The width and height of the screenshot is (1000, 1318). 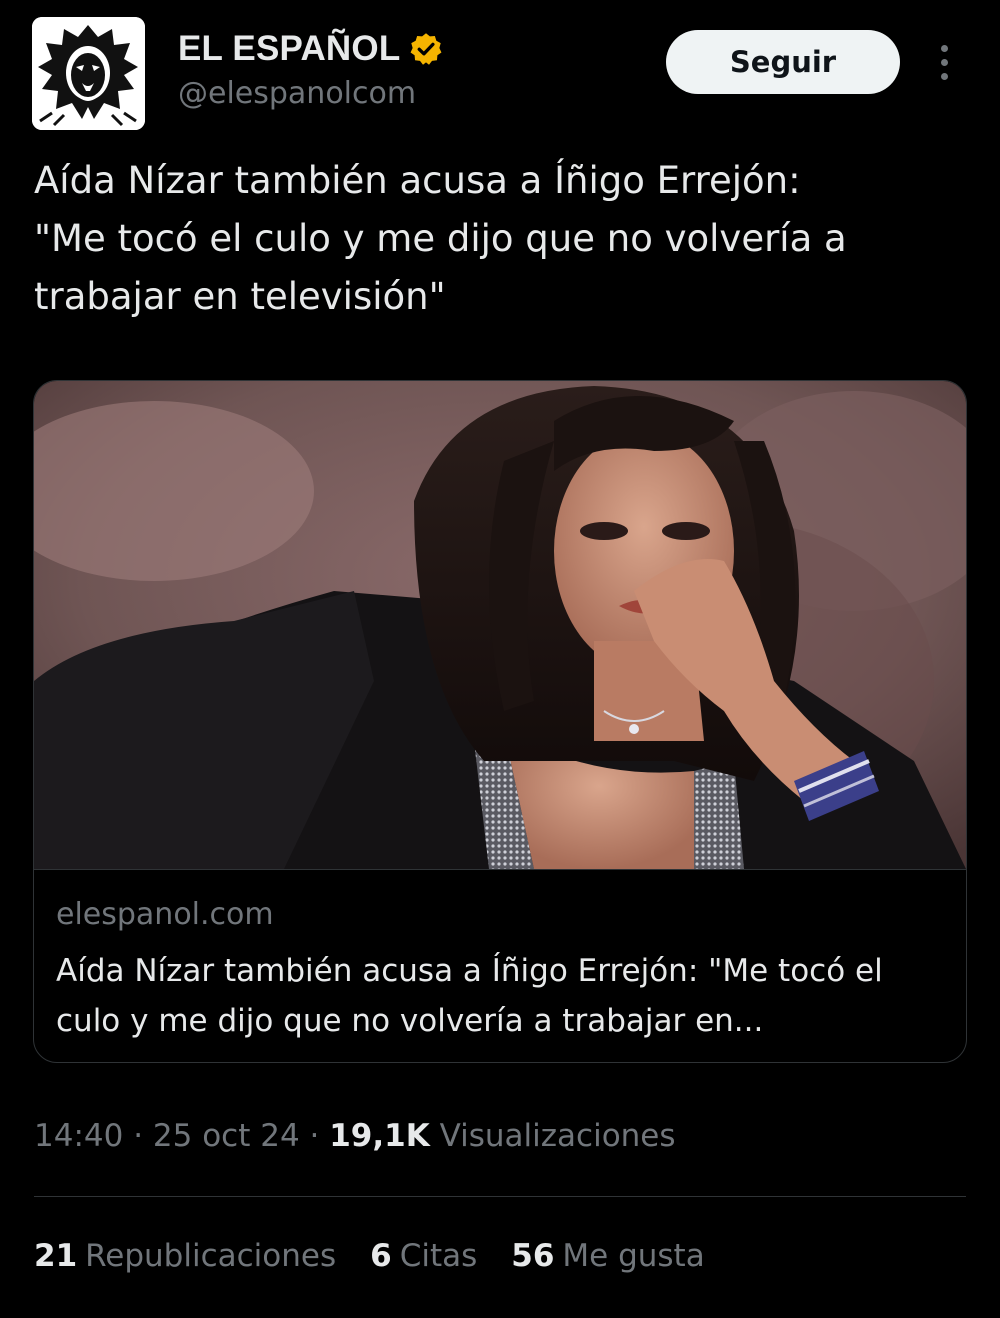 I want to click on likes-label: Me gusta, so click(x=633, y=1256).